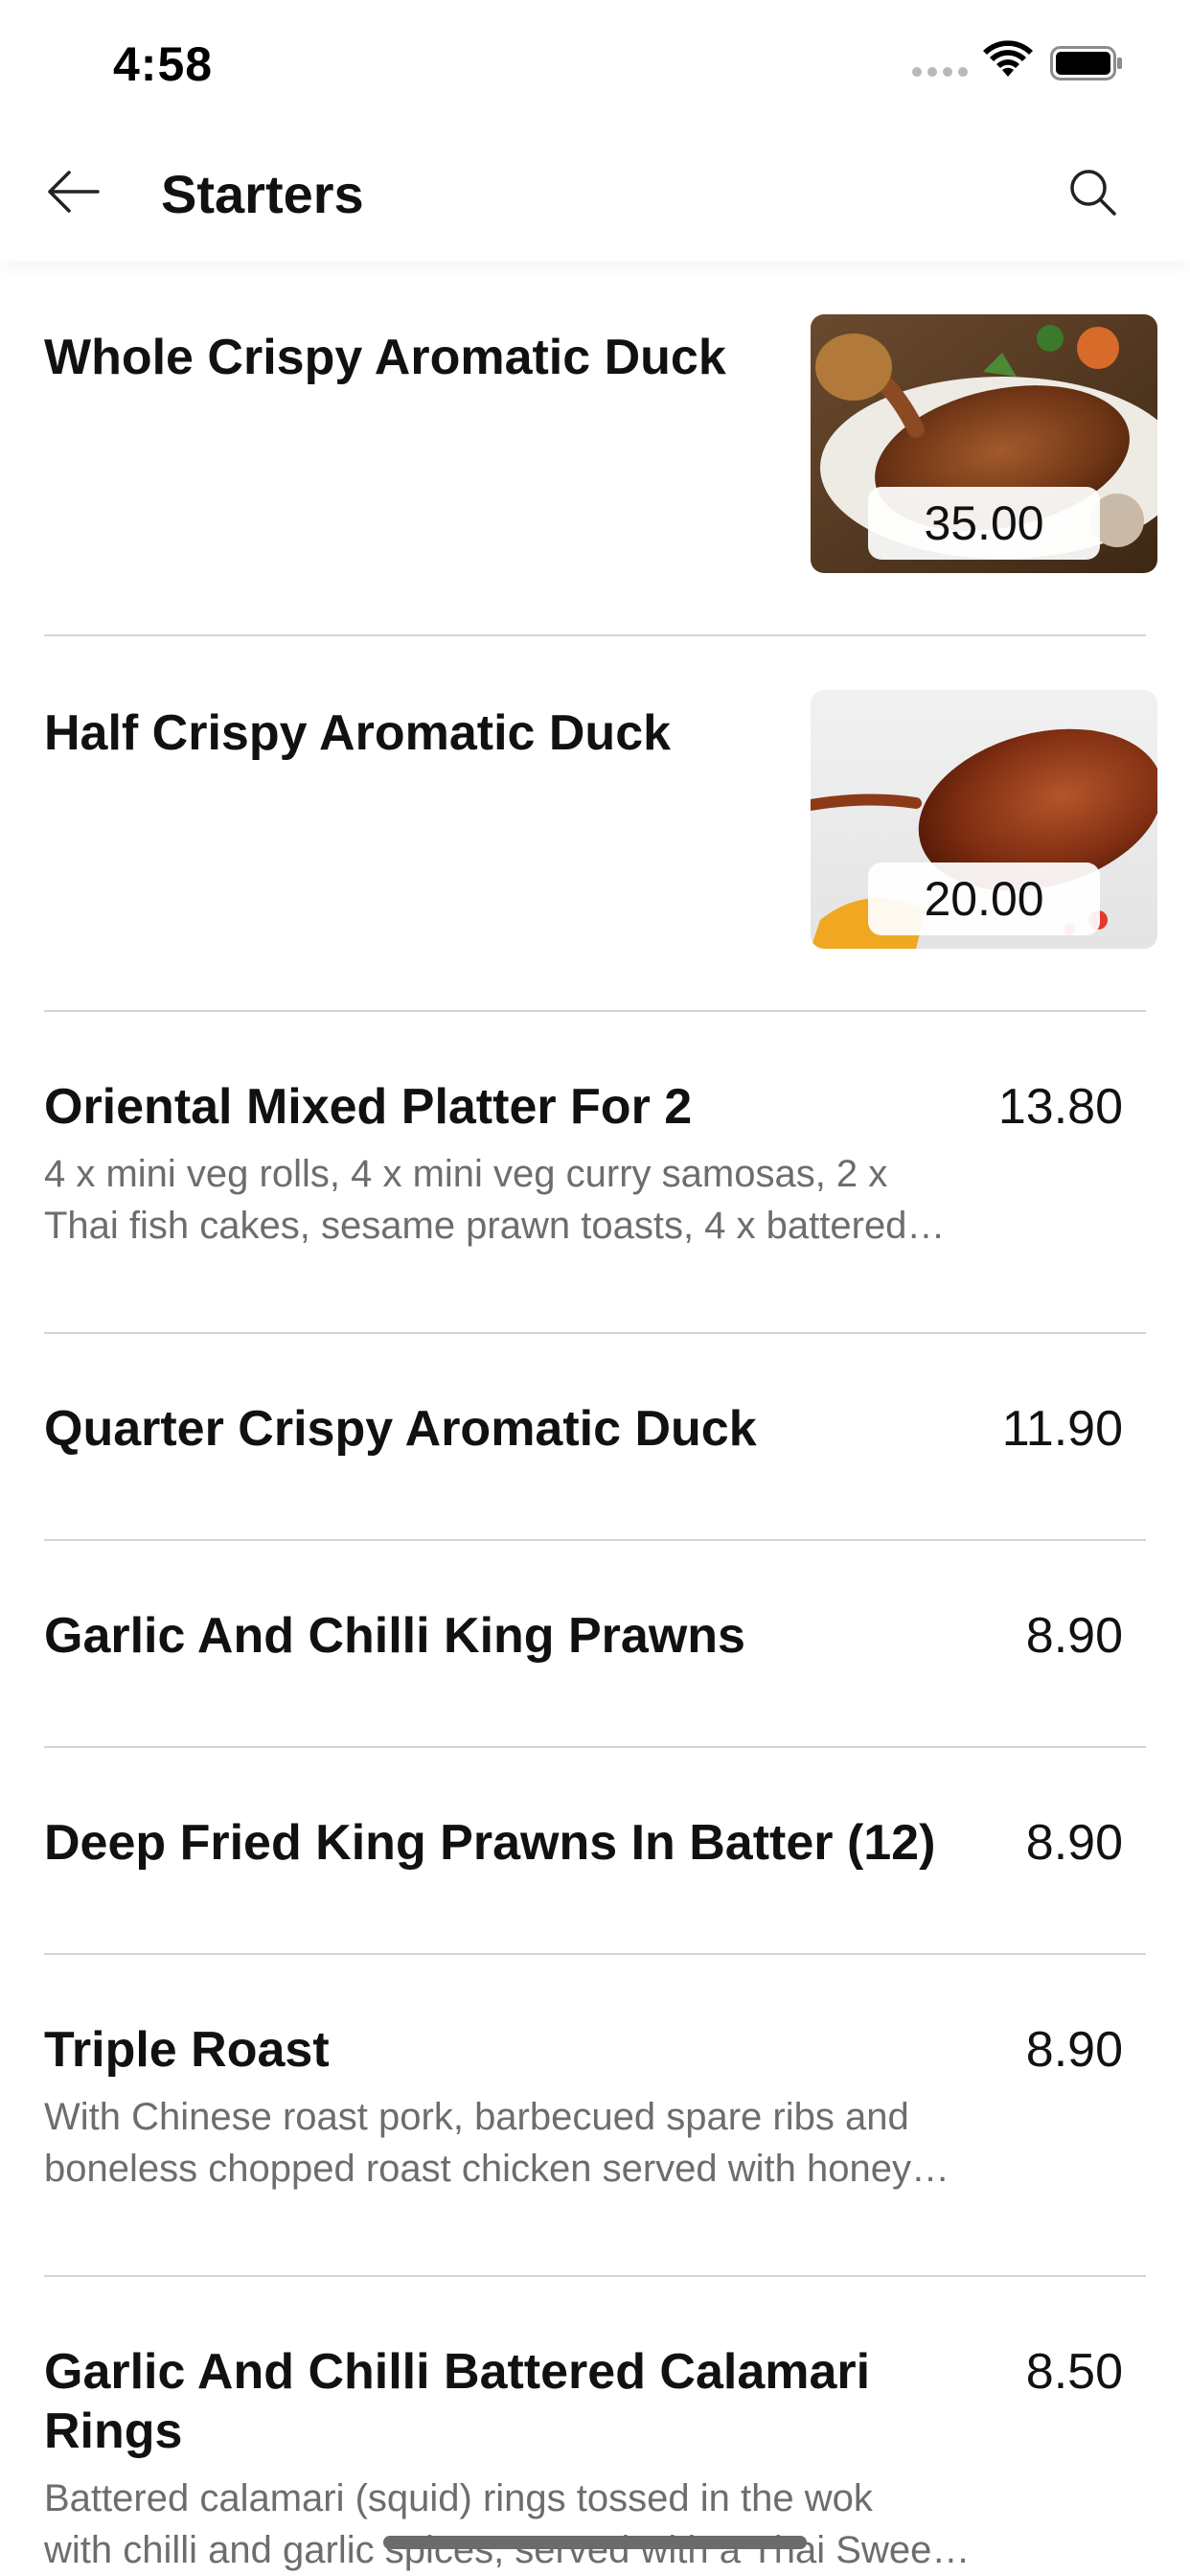  What do you see at coordinates (984, 444) in the screenshot?
I see `item-image: 35.00` at bounding box center [984, 444].